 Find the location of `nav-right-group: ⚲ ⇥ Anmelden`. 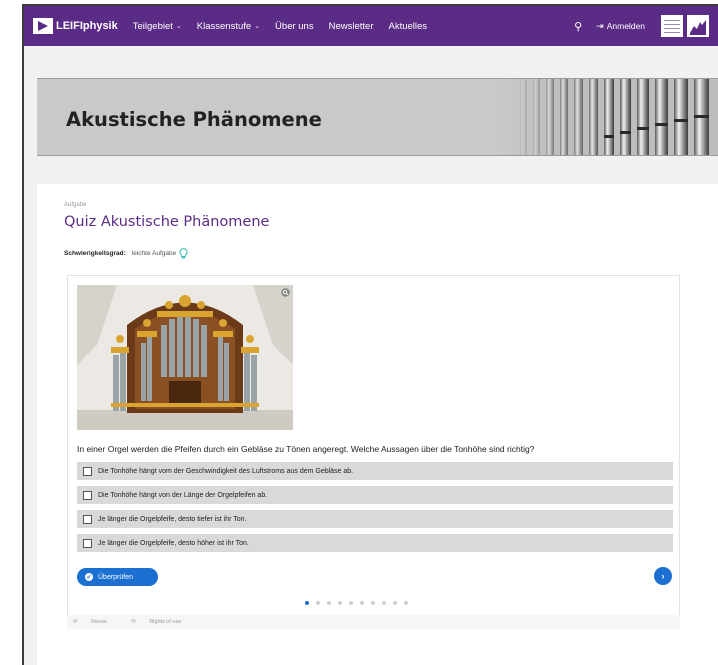

nav-right-group: ⚲ ⇥ Anmelden is located at coordinates (646, 26).